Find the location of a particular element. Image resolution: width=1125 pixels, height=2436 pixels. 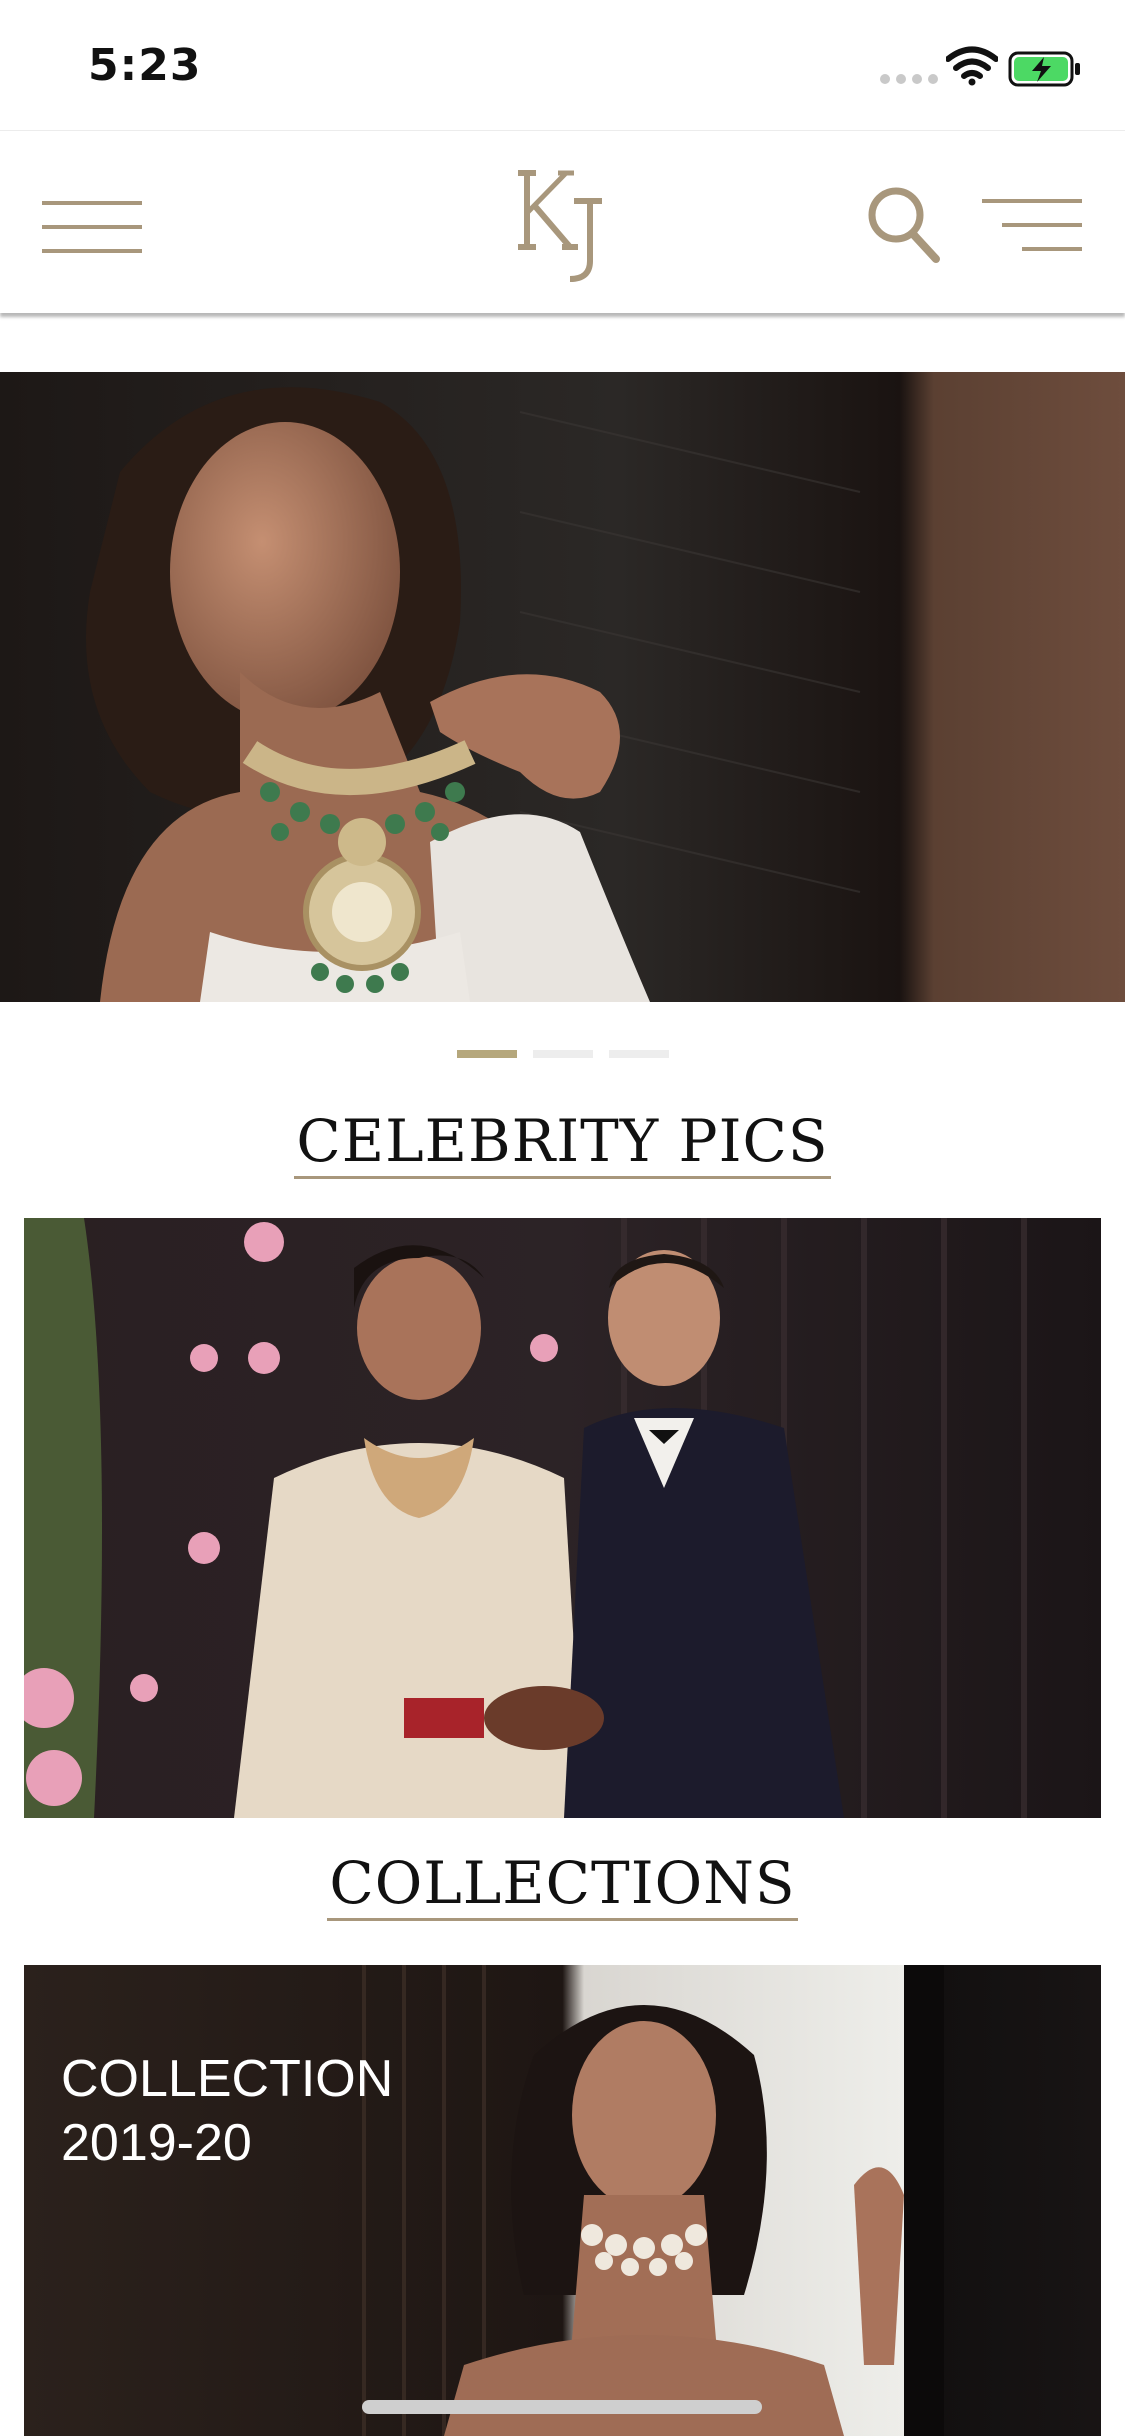

celebrity-pics-heading-container: CELEBRITY PICS is located at coordinates (562, 1145).